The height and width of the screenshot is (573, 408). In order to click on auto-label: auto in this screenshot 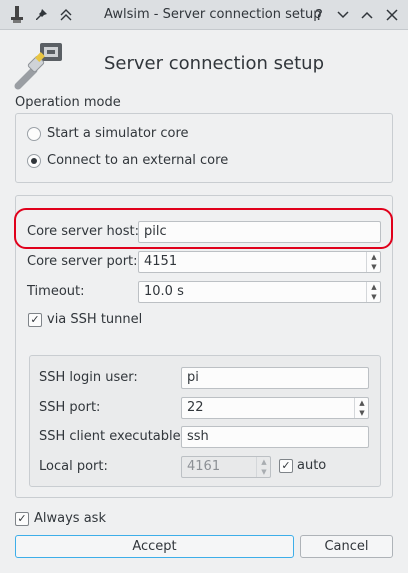, I will do `click(311, 465)`.